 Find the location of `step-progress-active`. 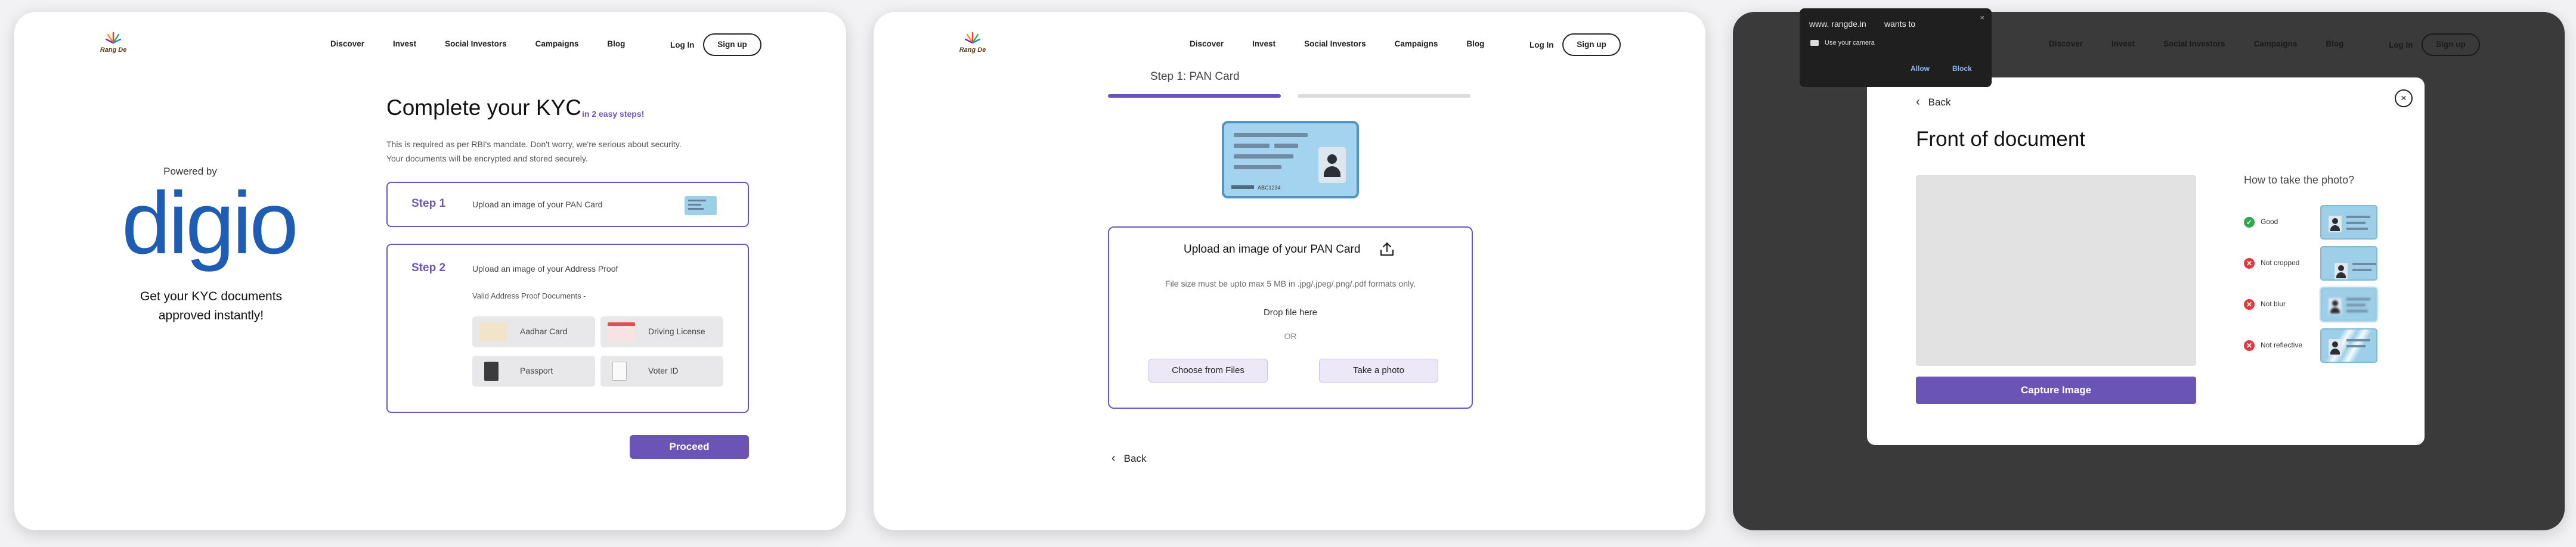

step-progress-active is located at coordinates (1194, 96).